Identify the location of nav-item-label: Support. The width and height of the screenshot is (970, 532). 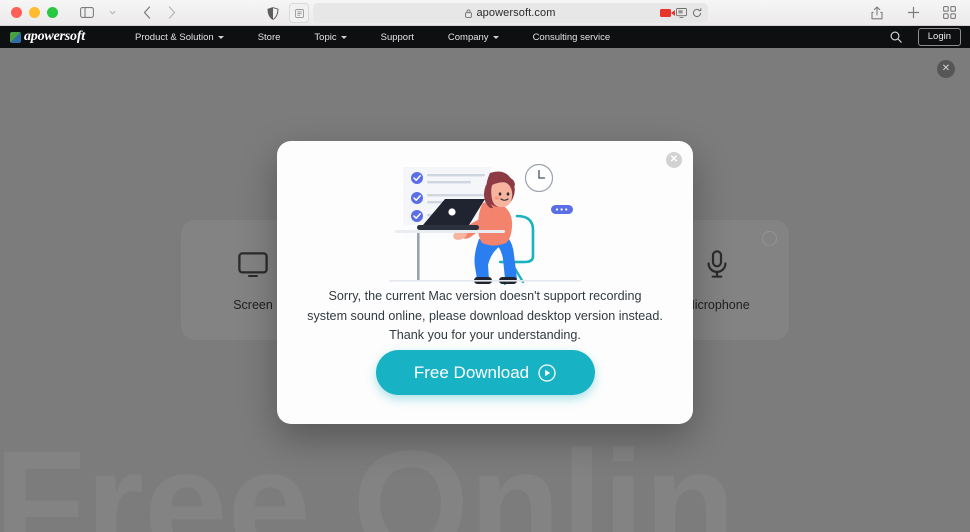
(397, 37).